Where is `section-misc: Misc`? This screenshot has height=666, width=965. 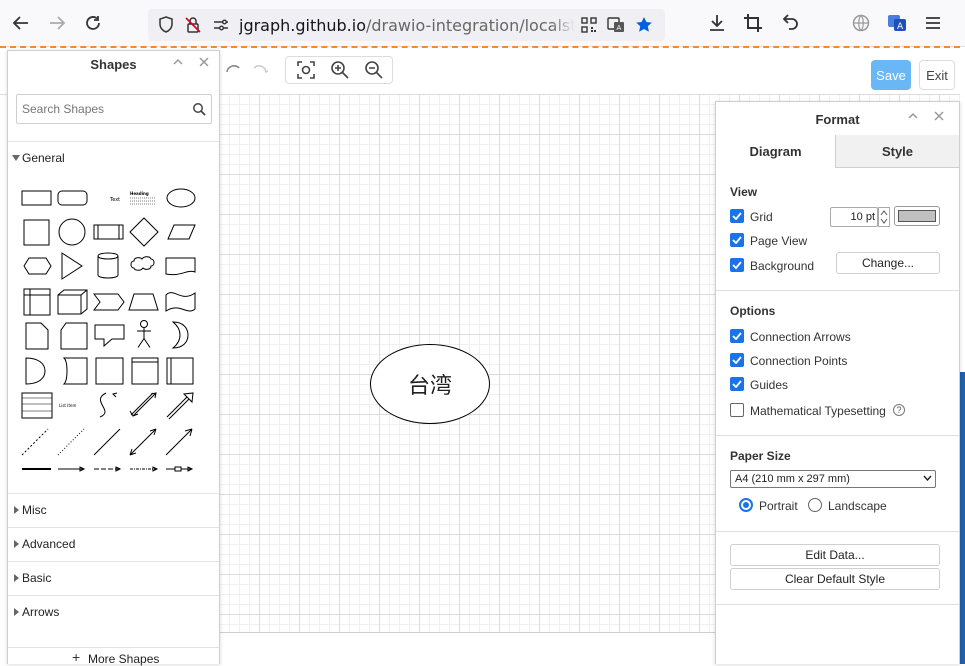 section-misc: Misc is located at coordinates (113, 509).